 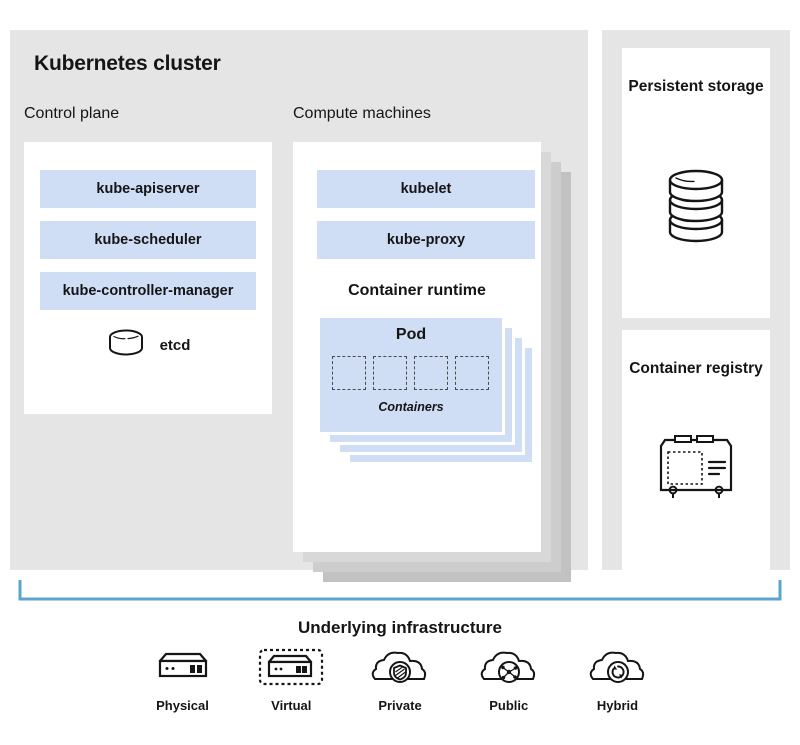 I want to click on pod-stack: Pod Containers, so click(x=426, y=392).